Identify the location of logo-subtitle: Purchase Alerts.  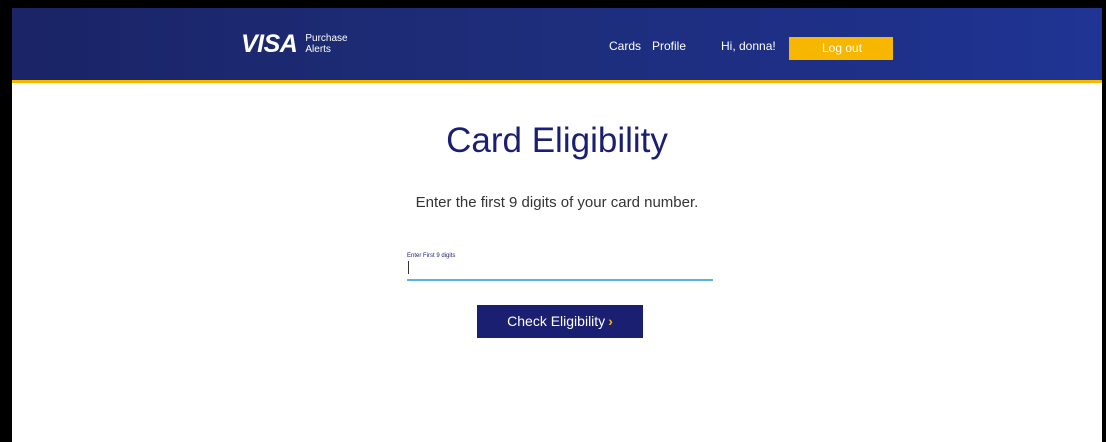
(326, 44).